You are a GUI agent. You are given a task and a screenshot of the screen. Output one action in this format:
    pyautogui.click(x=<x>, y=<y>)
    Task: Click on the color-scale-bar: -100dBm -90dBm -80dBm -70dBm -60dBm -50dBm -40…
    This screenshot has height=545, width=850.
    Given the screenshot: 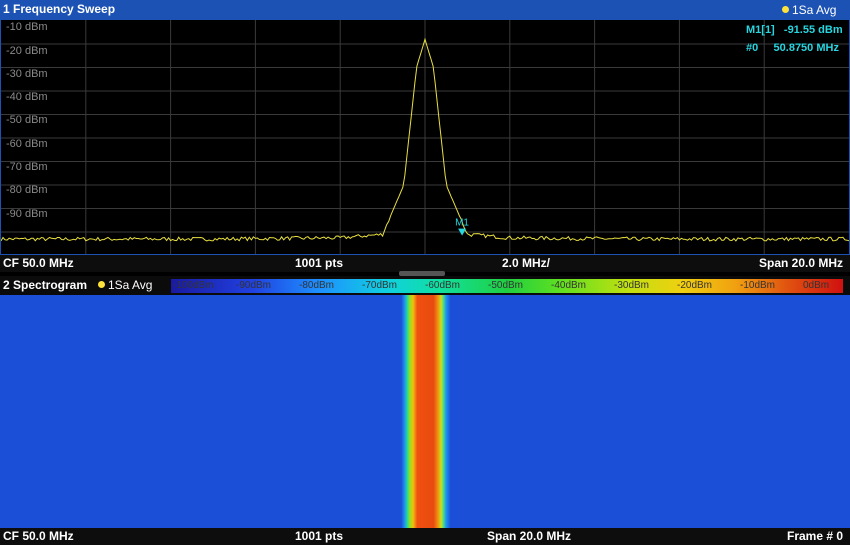 What is the action you would take?
    pyautogui.click(x=507, y=286)
    